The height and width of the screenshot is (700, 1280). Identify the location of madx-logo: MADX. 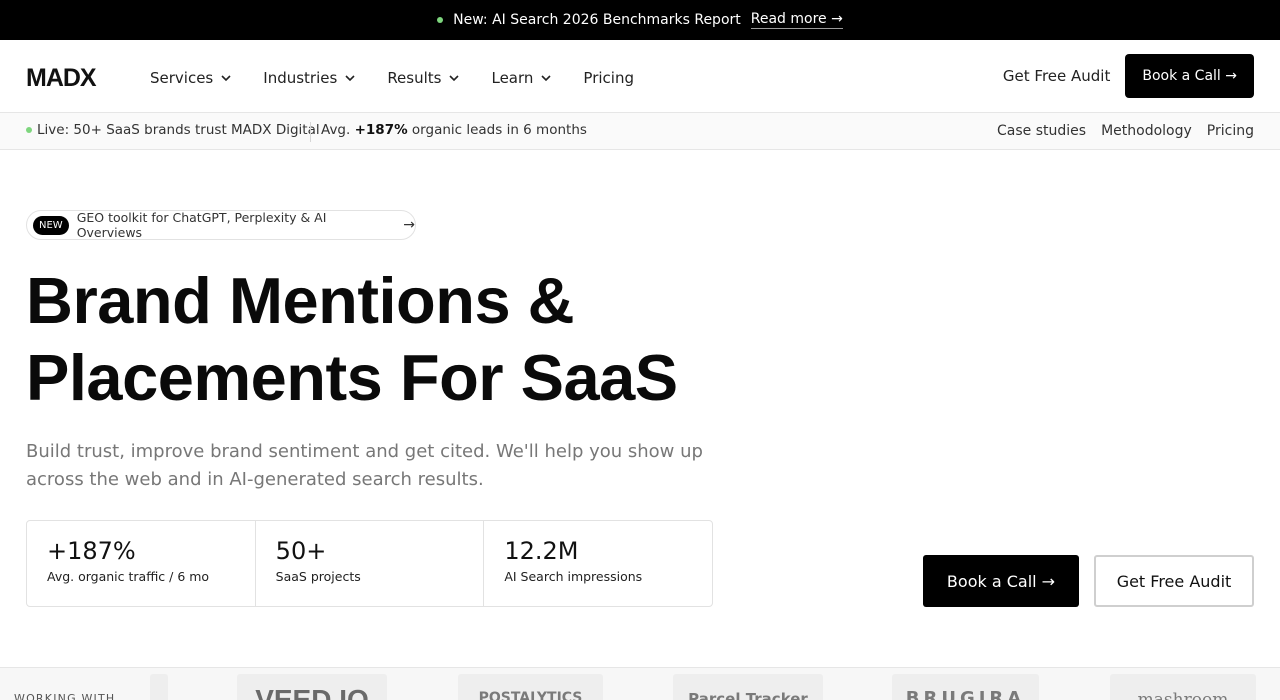
(61, 78).